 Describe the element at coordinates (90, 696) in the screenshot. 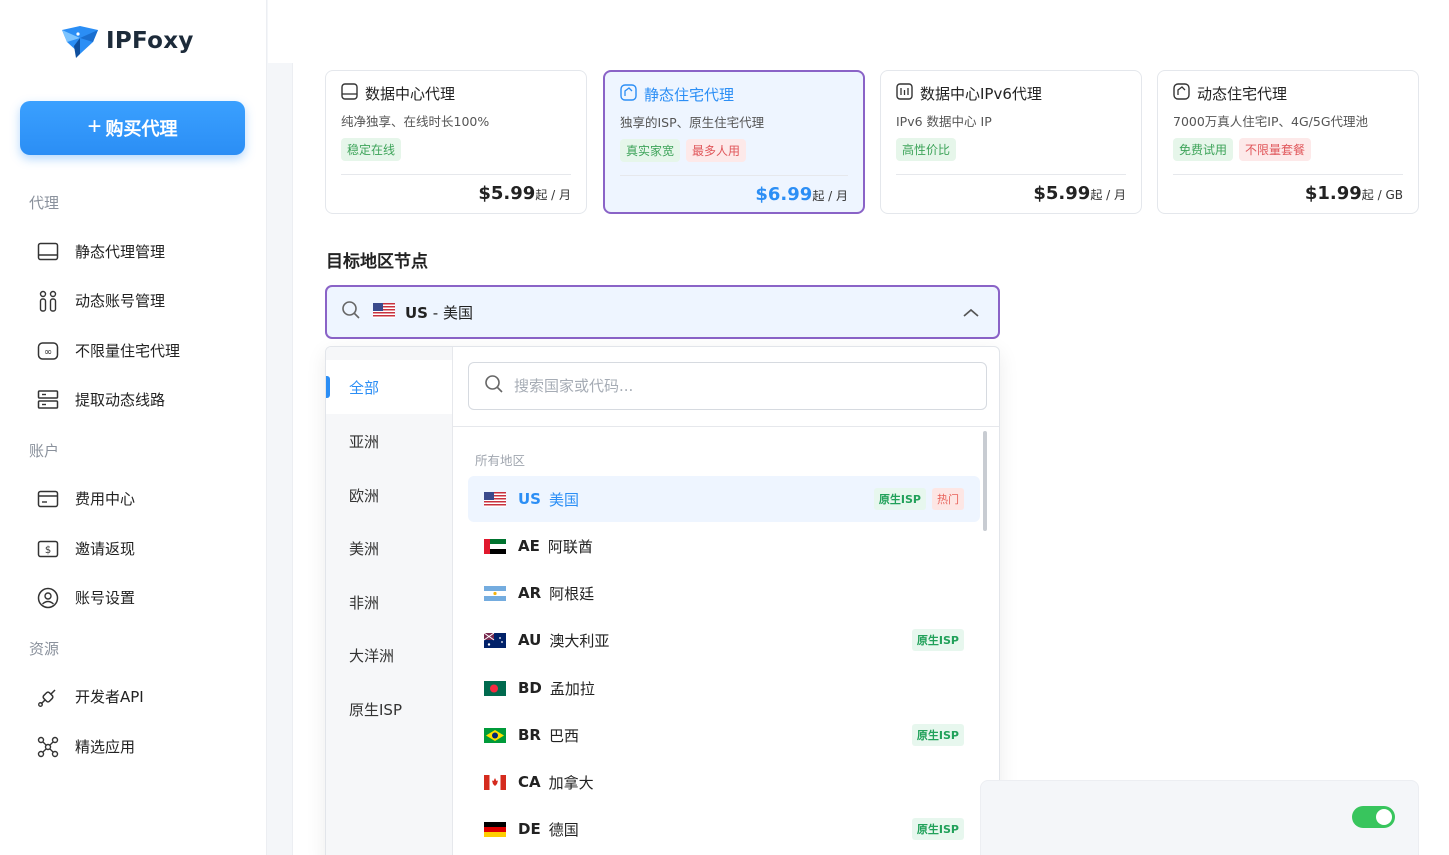

I see `sidebar-item-developer-api: 开发者API` at that location.